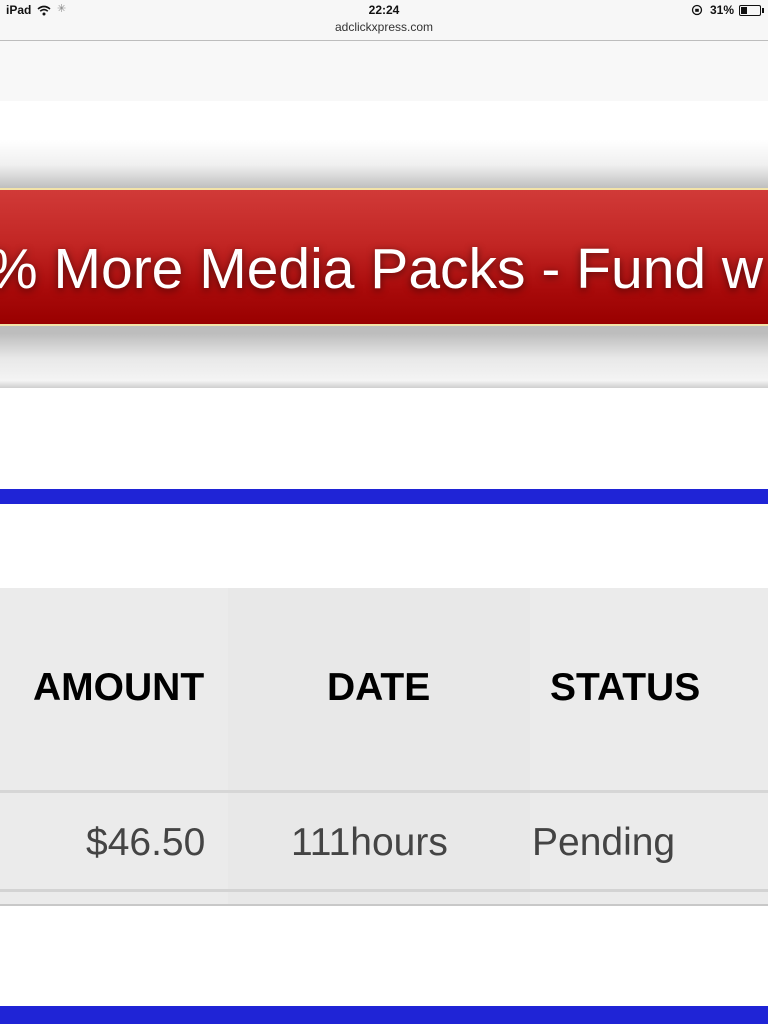  Describe the element at coordinates (382, 269) in the screenshot. I see `banner-text: % More Media Packs - Fund w` at that location.